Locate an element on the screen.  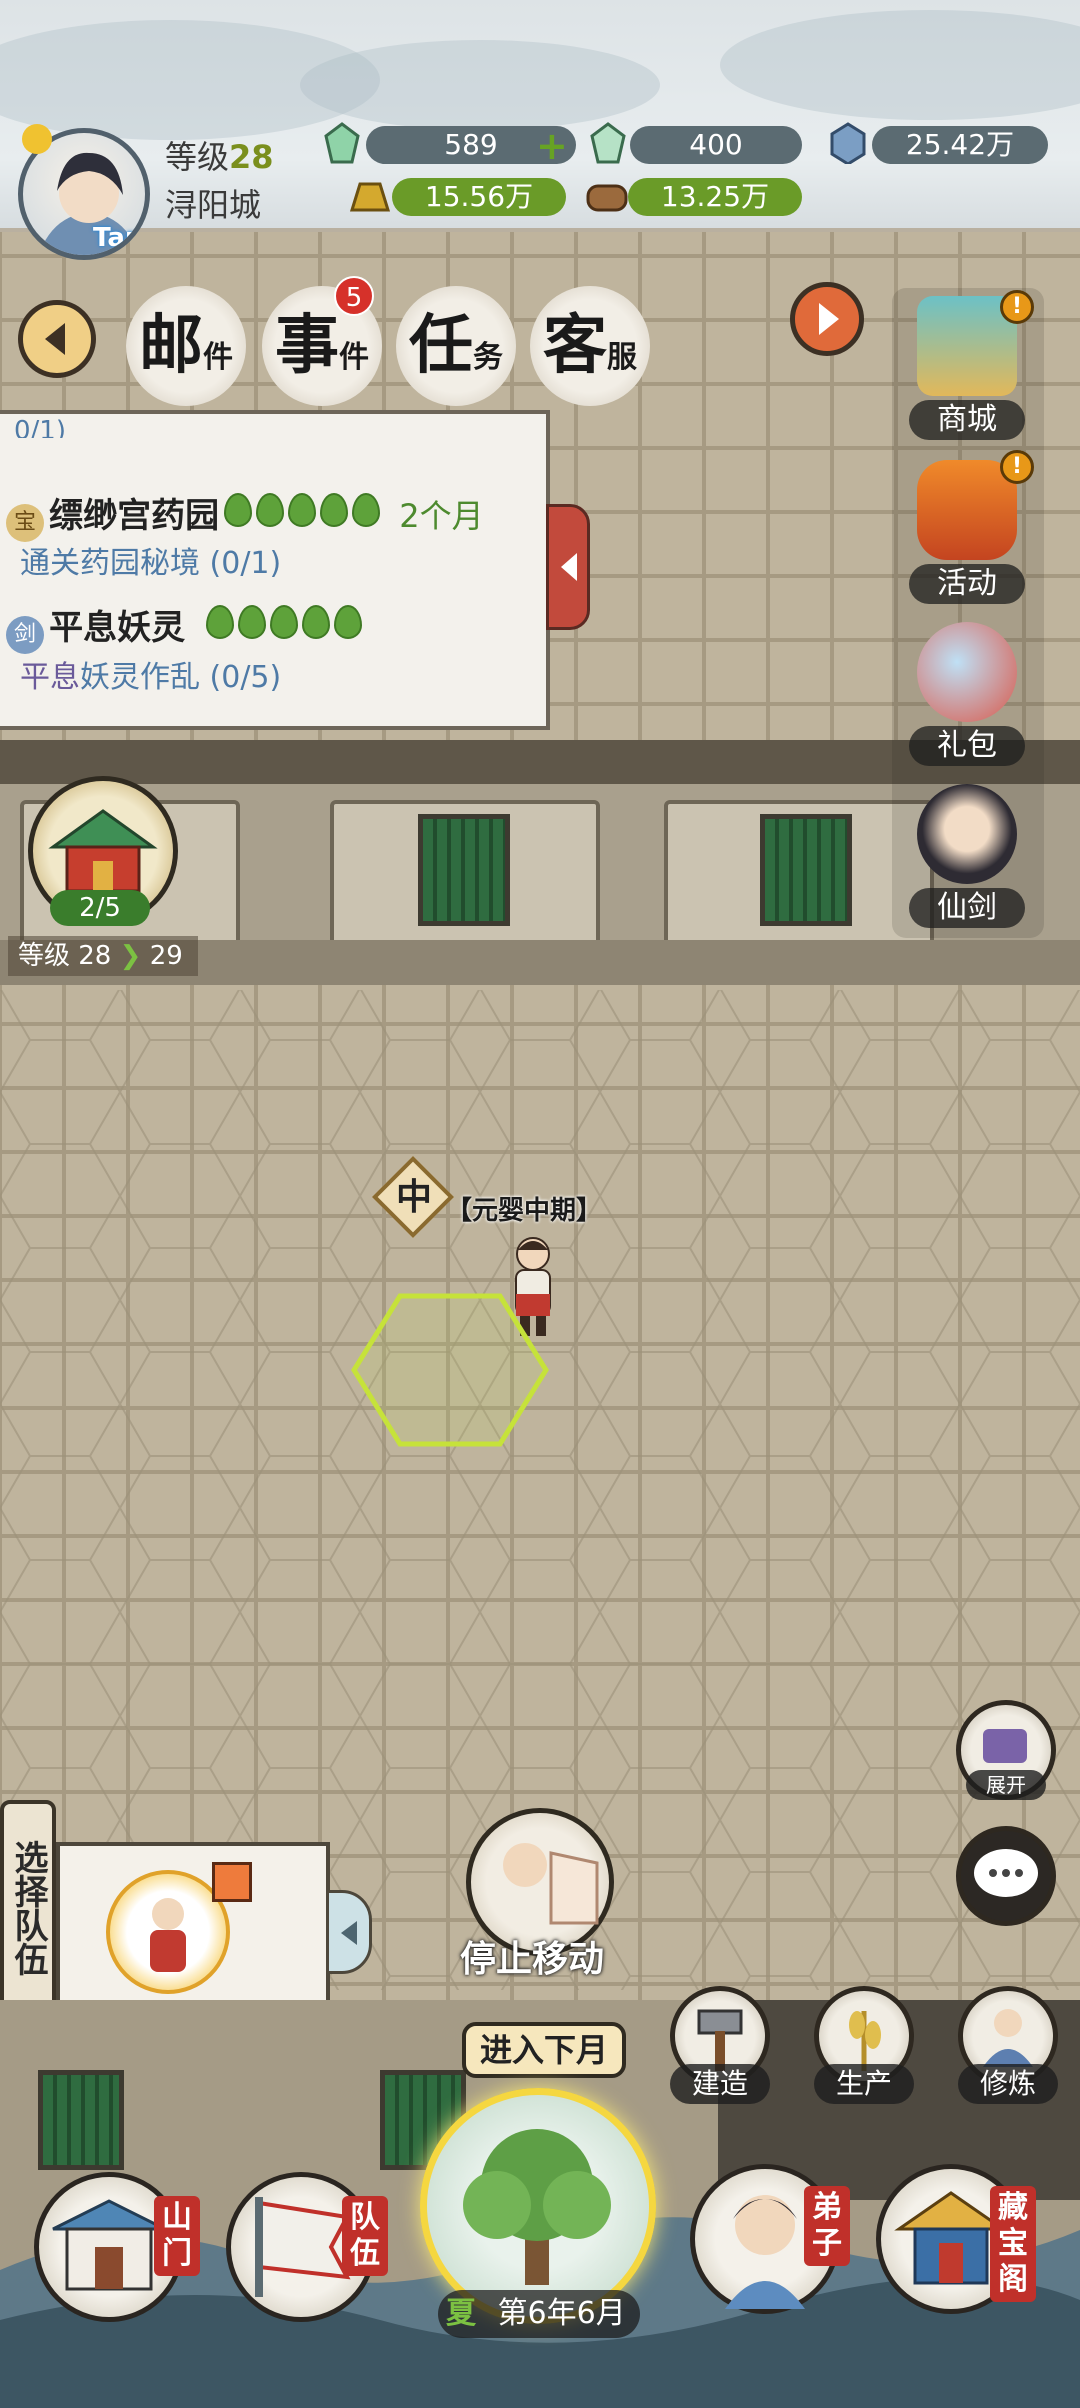
produce-label: 生产 is located at coordinates (864, 2084).